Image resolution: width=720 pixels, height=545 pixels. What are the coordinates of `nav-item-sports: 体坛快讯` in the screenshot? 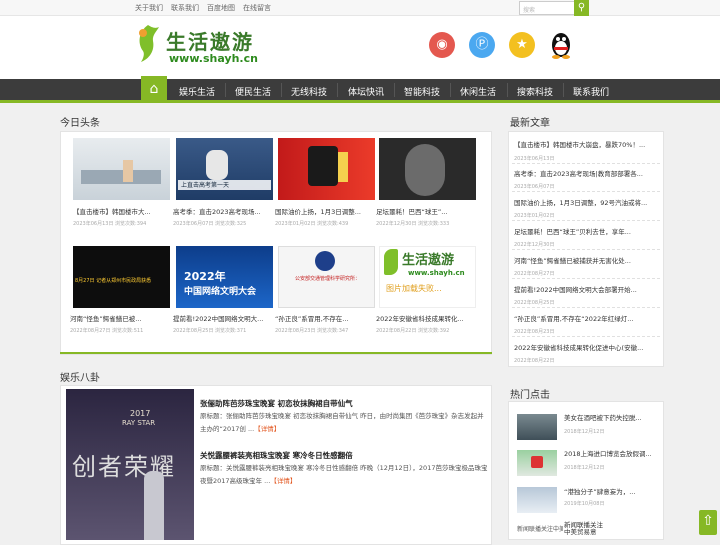 It's located at (366, 91).